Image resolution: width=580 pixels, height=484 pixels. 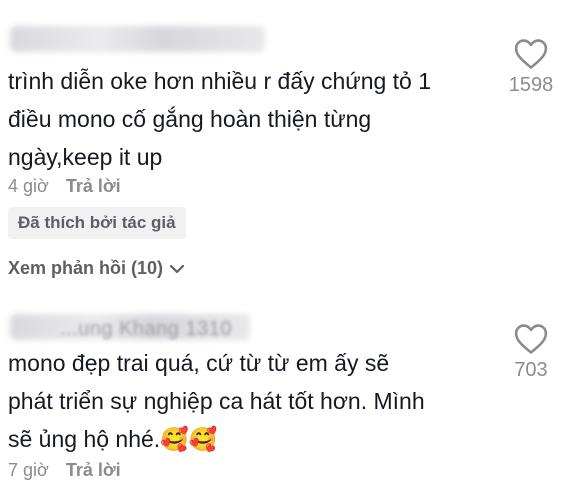 I want to click on like-button: 1598, so click(x=531, y=67).